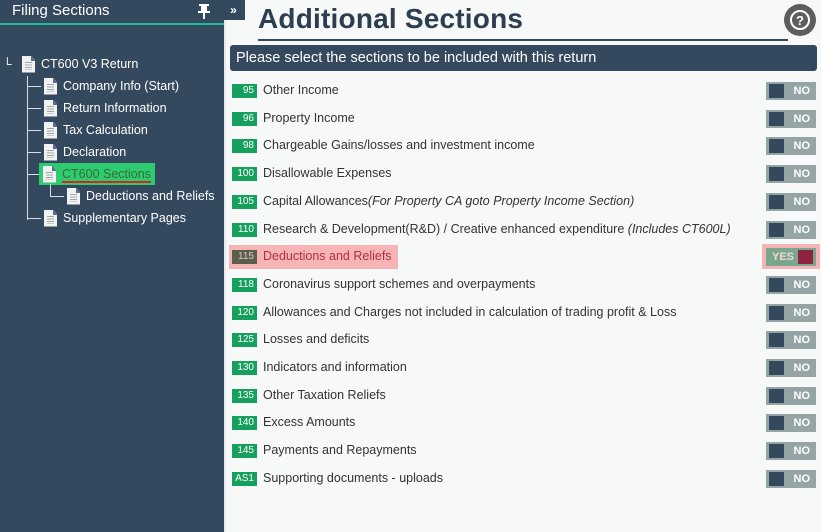 Image resolution: width=821 pixels, height=532 pixels. What do you see at coordinates (244, 451) in the screenshot?
I see `section-code-badge: 145` at bounding box center [244, 451].